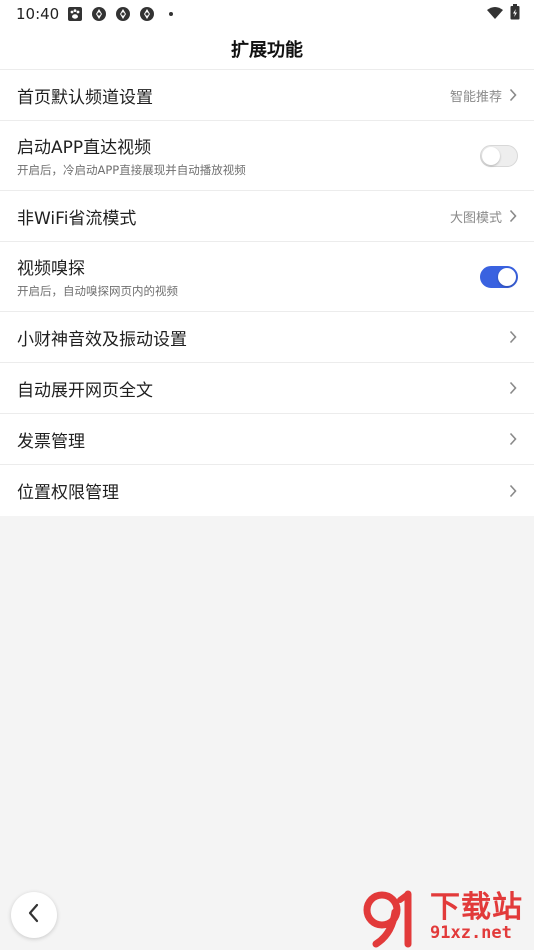 The width and height of the screenshot is (534, 950). I want to click on paw-notification-icon, so click(75, 14).